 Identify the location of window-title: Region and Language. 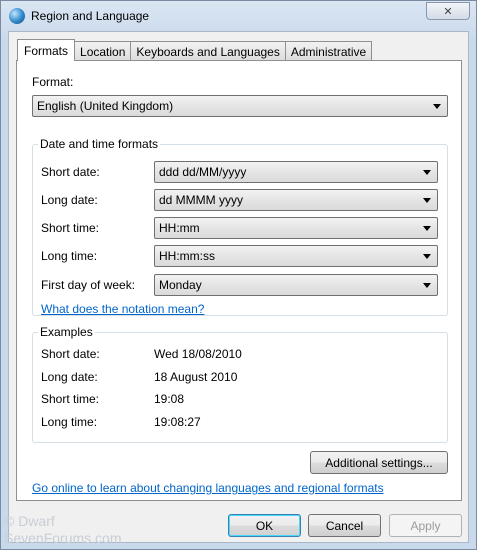
(90, 16).